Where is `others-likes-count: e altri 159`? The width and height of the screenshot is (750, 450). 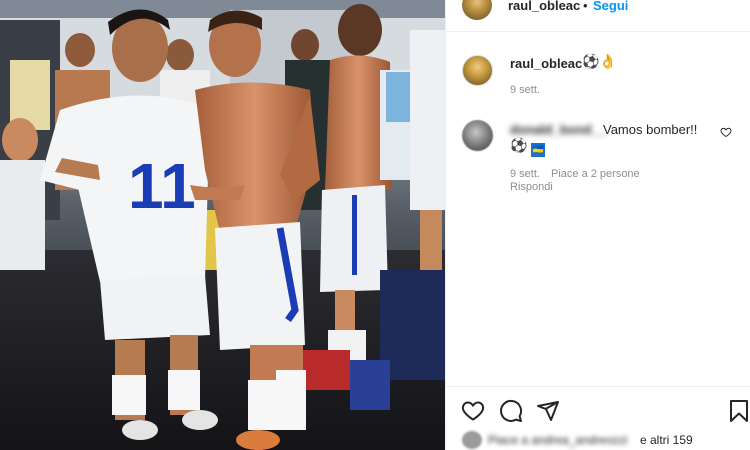 others-likes-count: e altri 159 is located at coordinates (666, 440).